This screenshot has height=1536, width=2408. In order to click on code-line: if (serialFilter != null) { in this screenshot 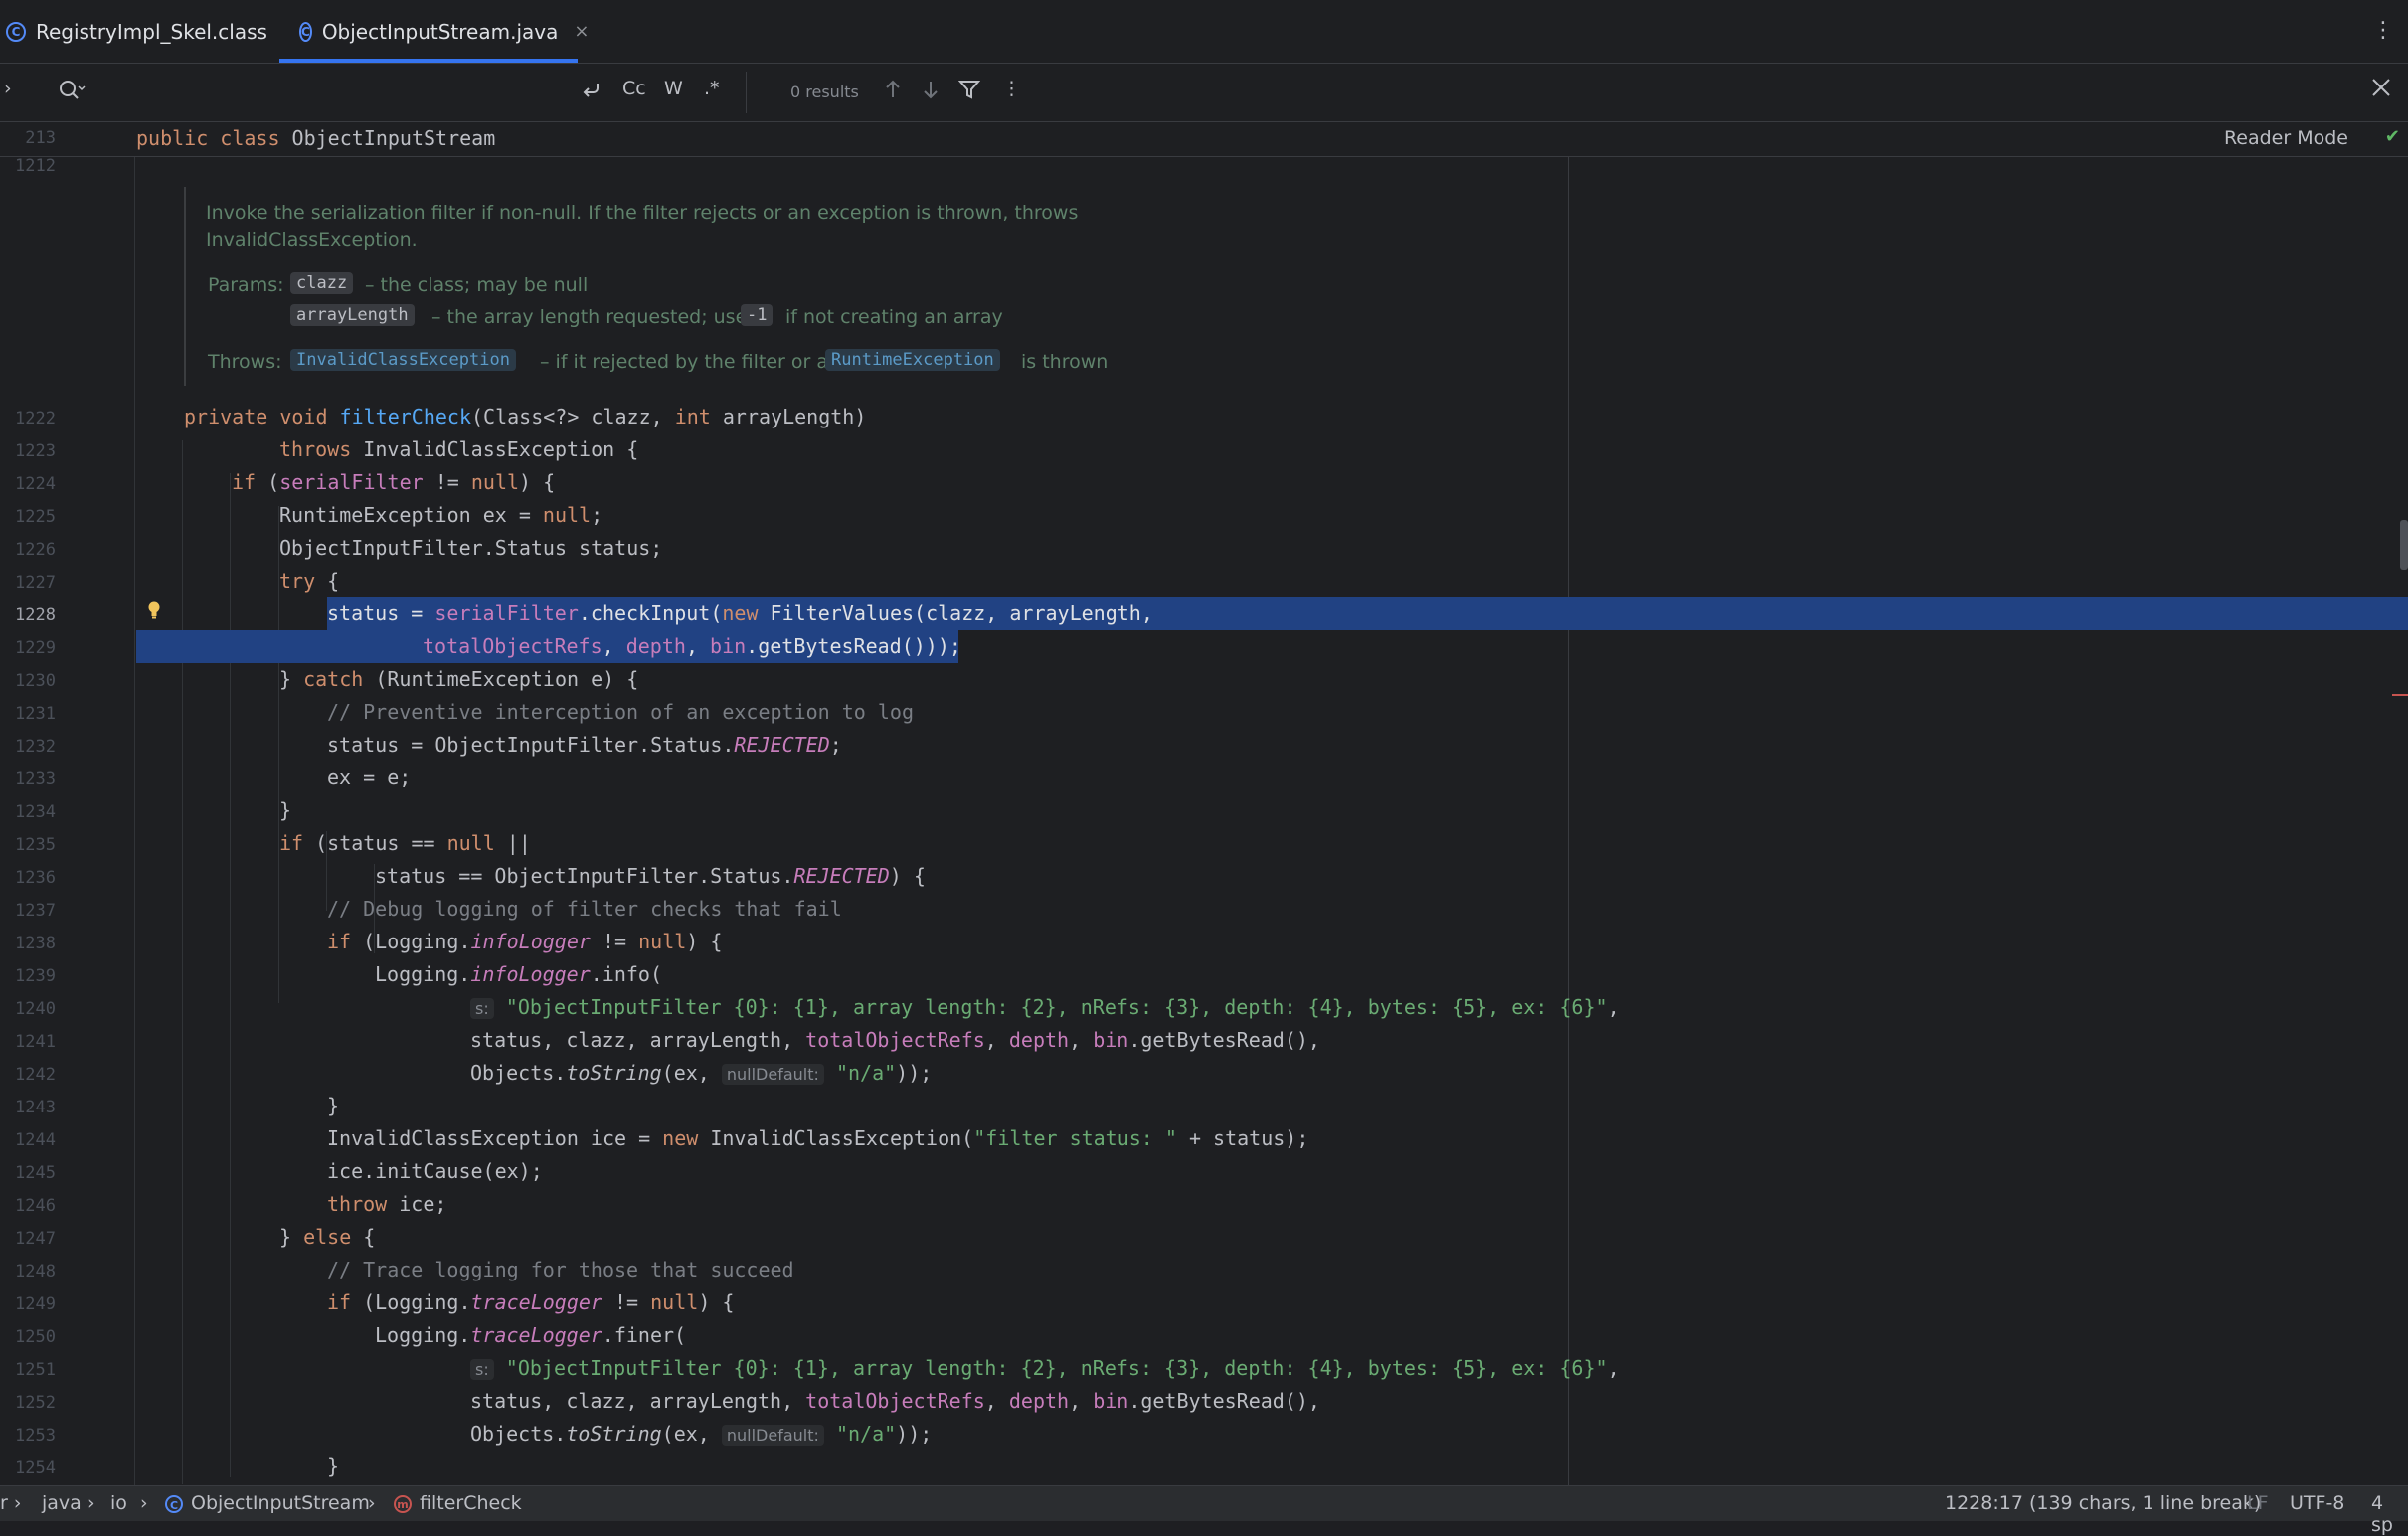, I will do `click(394, 482)`.